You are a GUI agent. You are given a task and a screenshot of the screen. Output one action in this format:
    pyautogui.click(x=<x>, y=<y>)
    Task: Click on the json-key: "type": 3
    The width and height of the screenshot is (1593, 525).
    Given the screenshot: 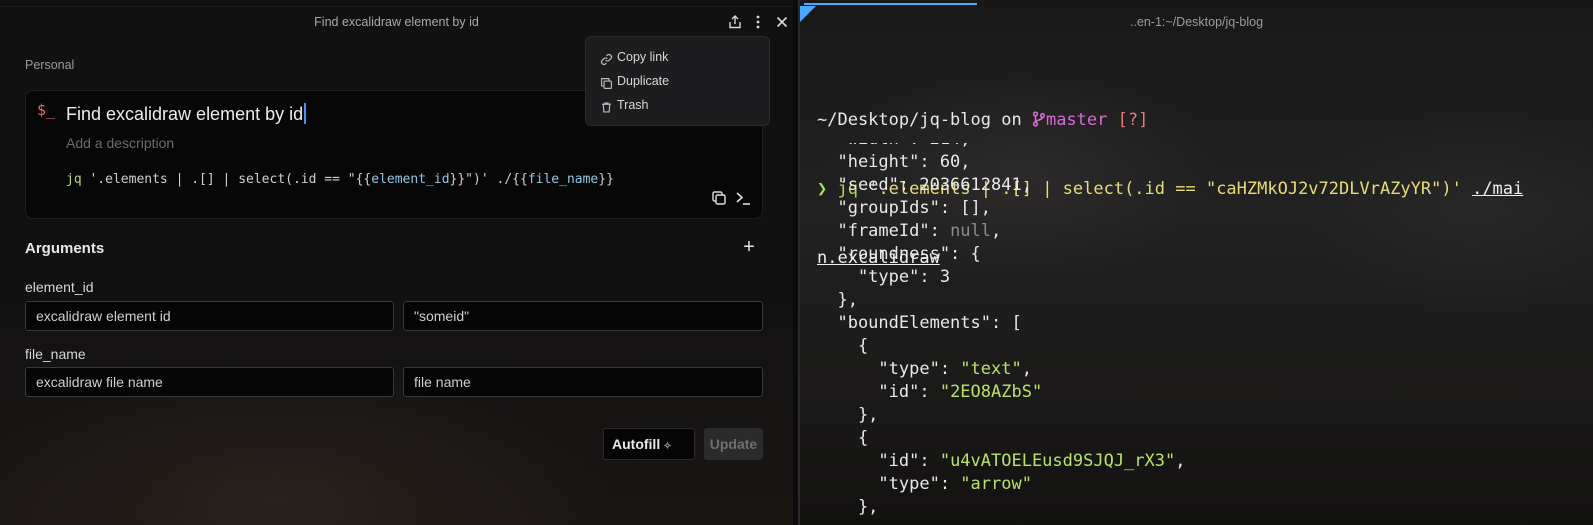 What is the action you would take?
    pyautogui.click(x=884, y=277)
    